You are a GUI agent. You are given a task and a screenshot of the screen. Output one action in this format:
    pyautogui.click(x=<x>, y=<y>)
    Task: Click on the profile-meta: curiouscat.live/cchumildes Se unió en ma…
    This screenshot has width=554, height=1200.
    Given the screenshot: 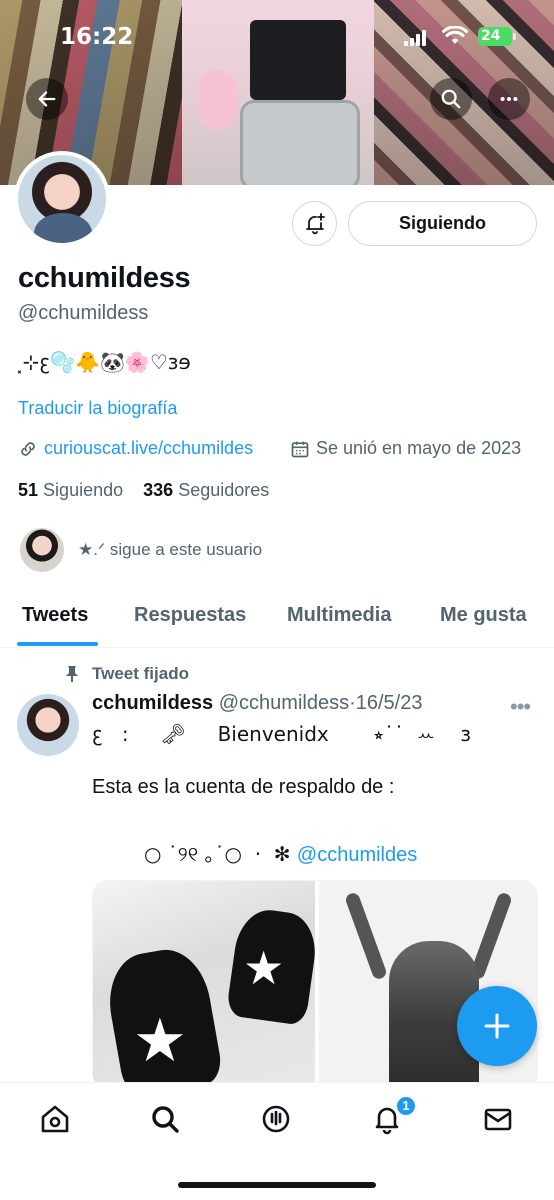 What is the action you would take?
    pyautogui.click(x=283, y=451)
    